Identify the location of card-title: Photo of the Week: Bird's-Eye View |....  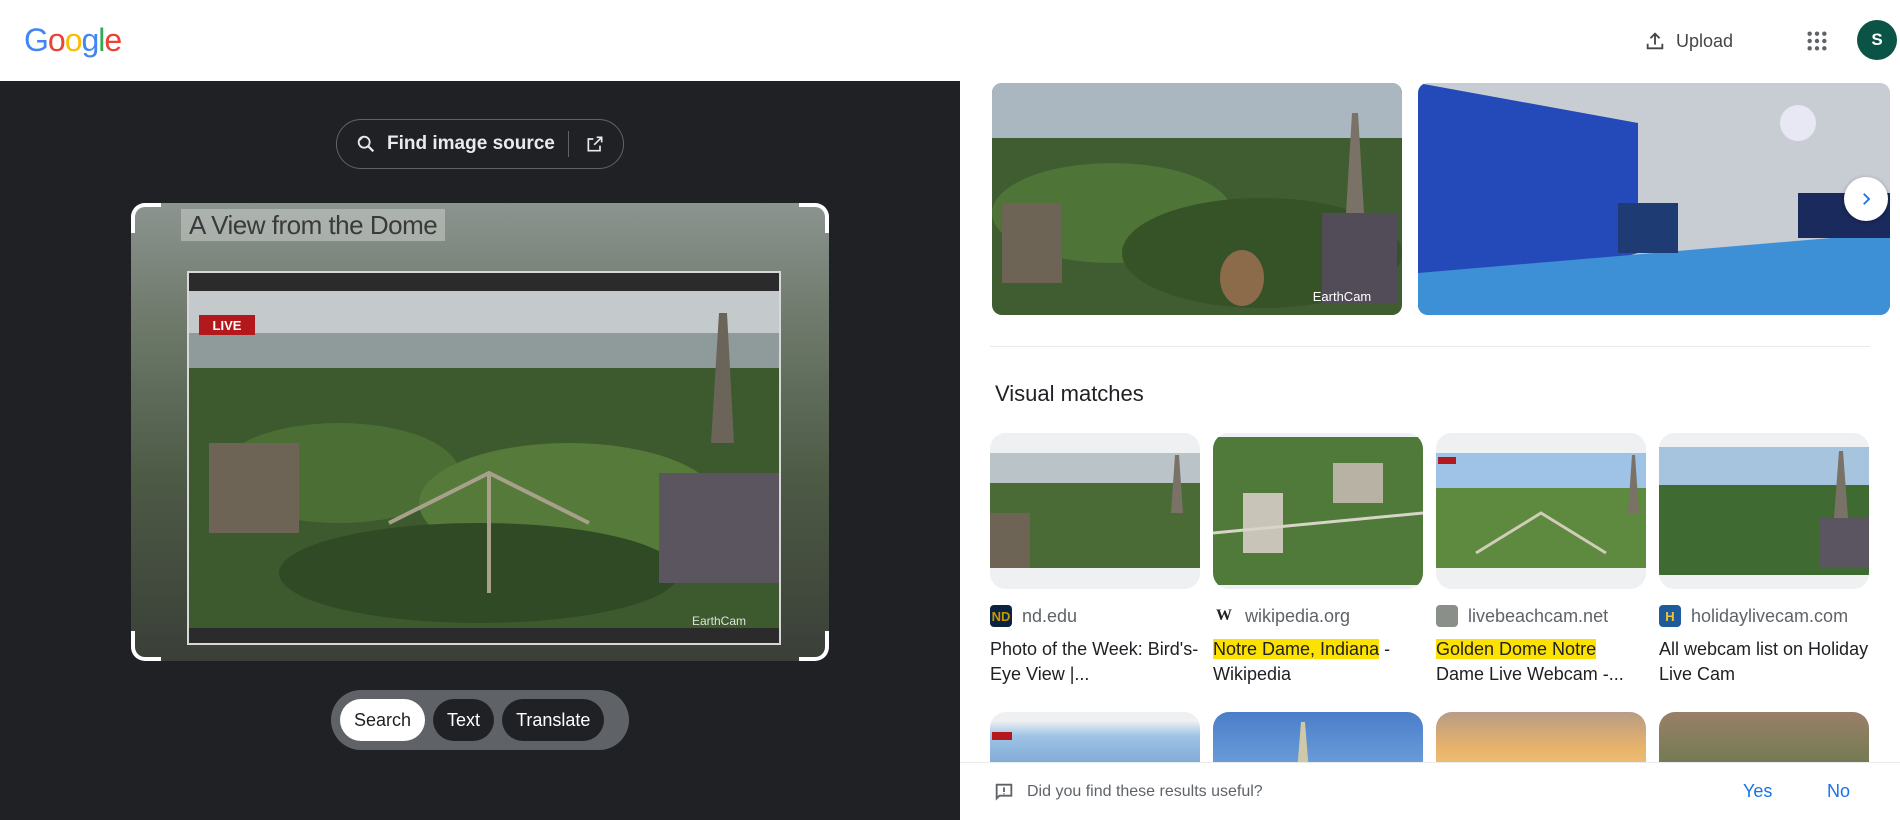
(1095, 662).